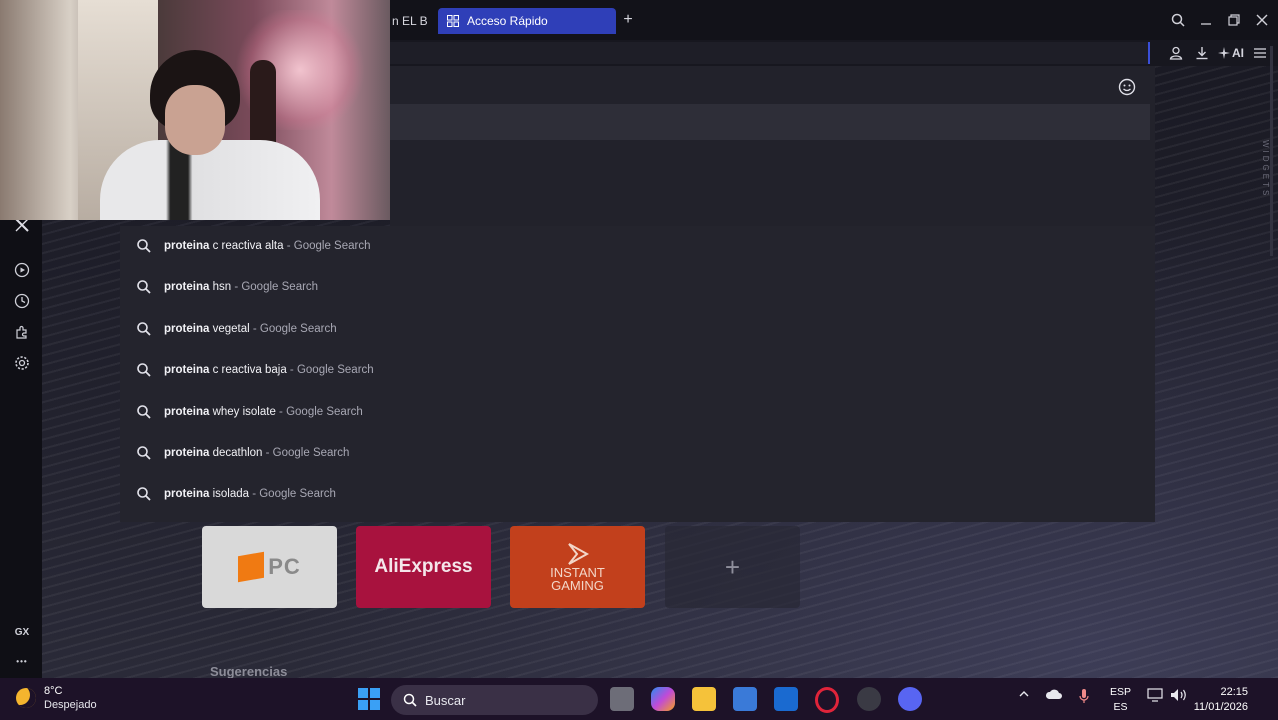 Image resolution: width=1278 pixels, height=720 pixels. Describe the element at coordinates (251, 567) in the screenshot. I see `pc-cube-icon` at that location.